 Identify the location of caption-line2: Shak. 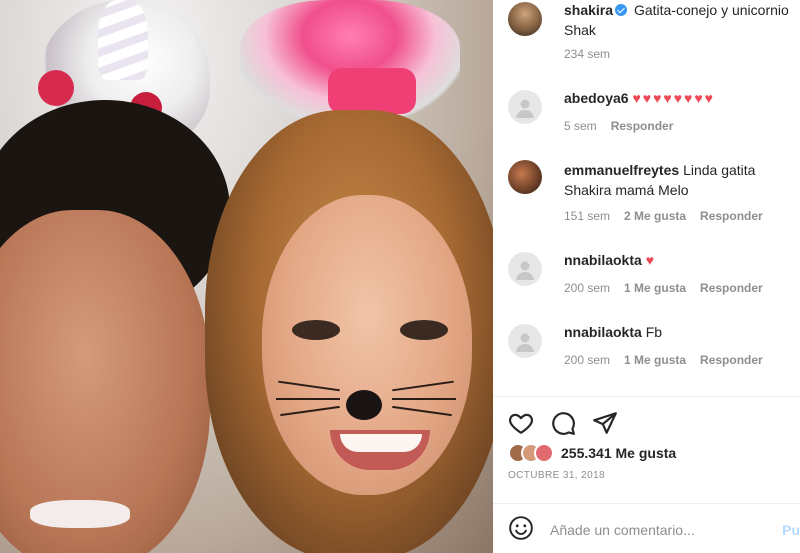
(580, 30).